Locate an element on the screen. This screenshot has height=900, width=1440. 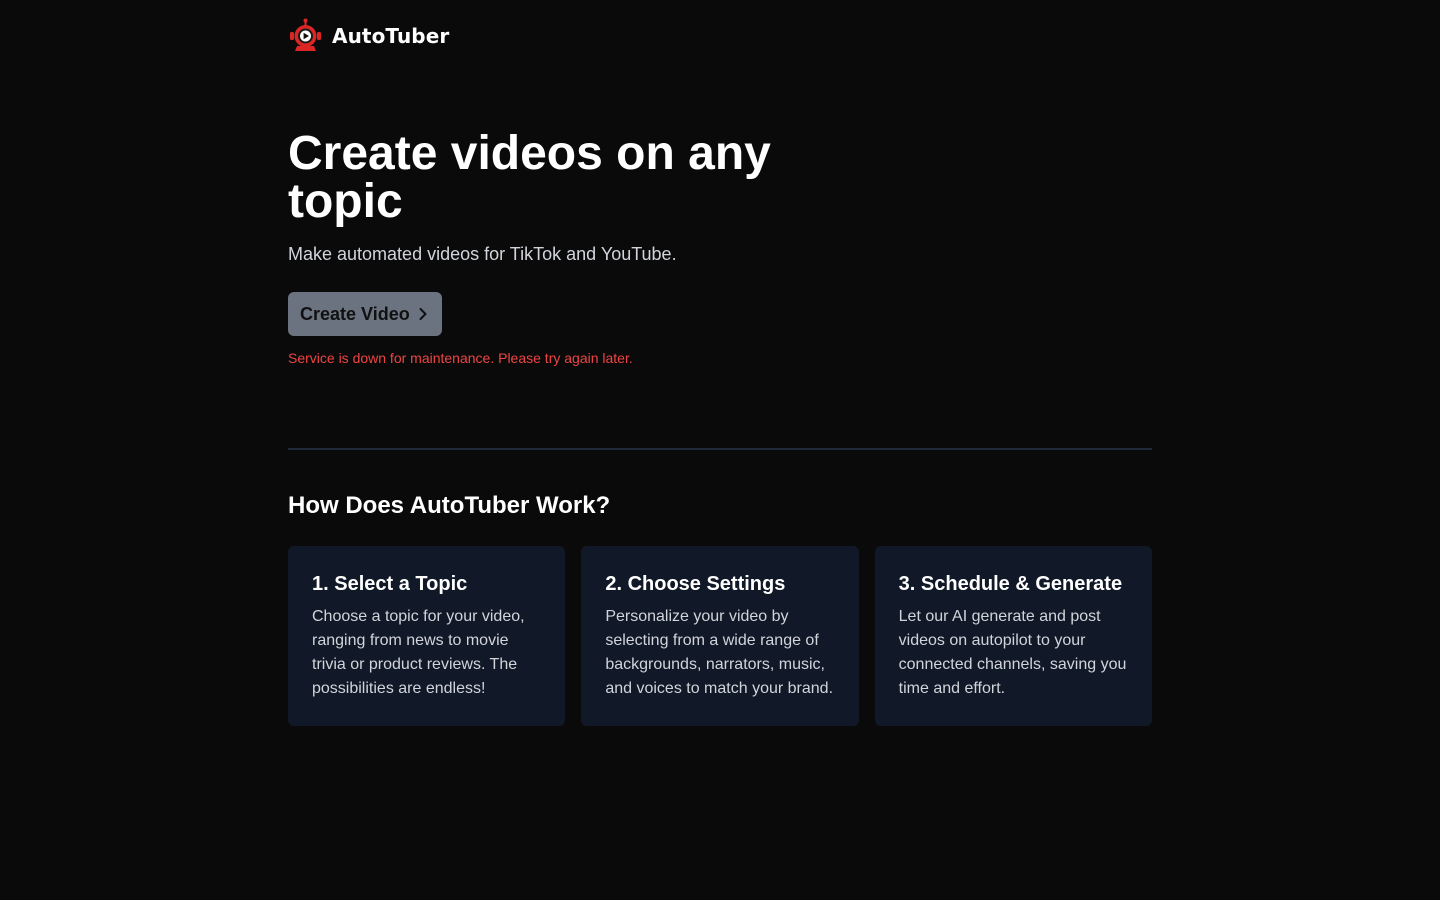
section-divider is located at coordinates (720, 449).